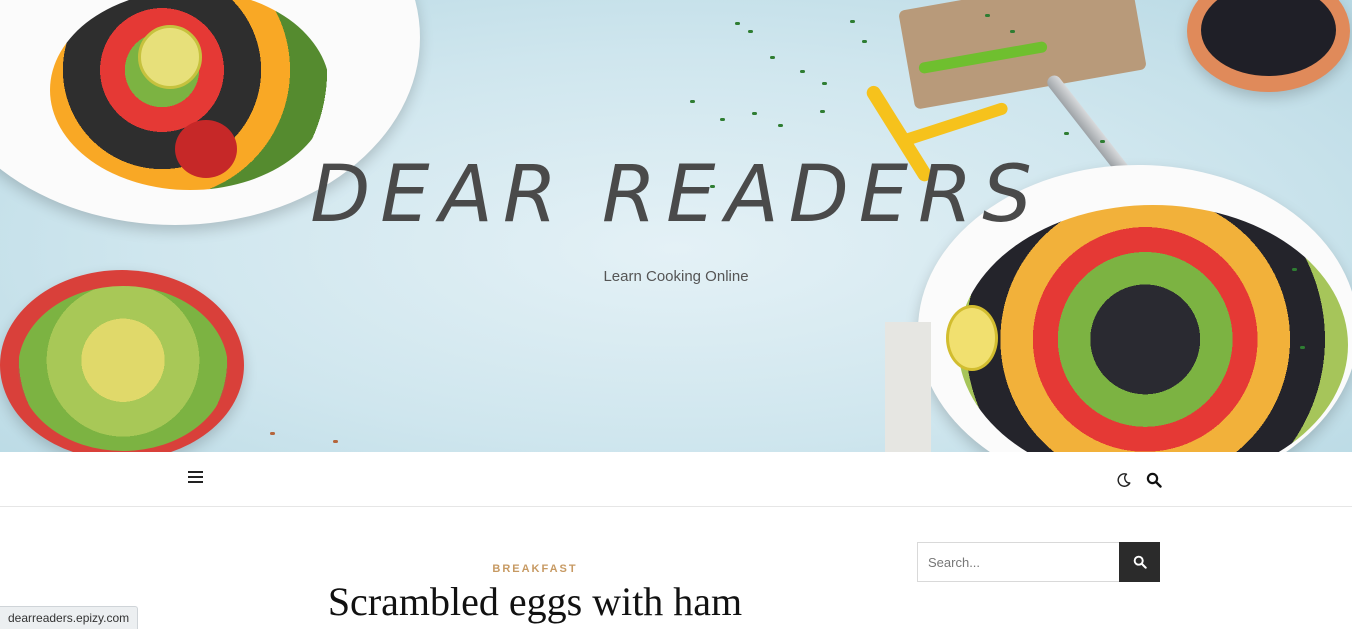 The image size is (1352, 629). What do you see at coordinates (535, 601) in the screenshot?
I see `post-title: Scrambled eggs with ham` at bounding box center [535, 601].